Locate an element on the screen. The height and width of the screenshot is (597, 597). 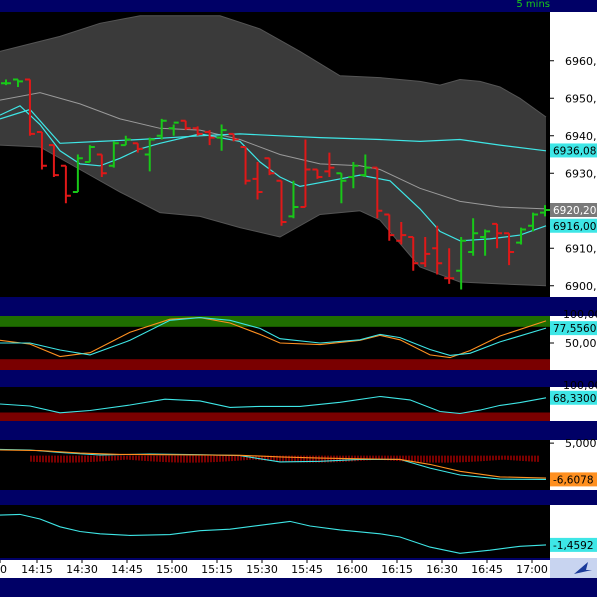
oscillator-value-tag: -1,4592 is located at coordinates (573, 546).